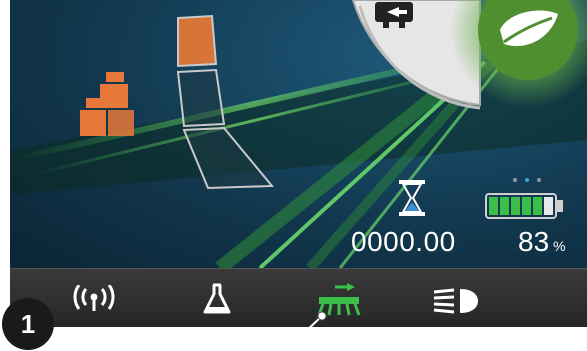 This screenshot has width=587, height=351. I want to click on headlight-icon, so click(455, 301).